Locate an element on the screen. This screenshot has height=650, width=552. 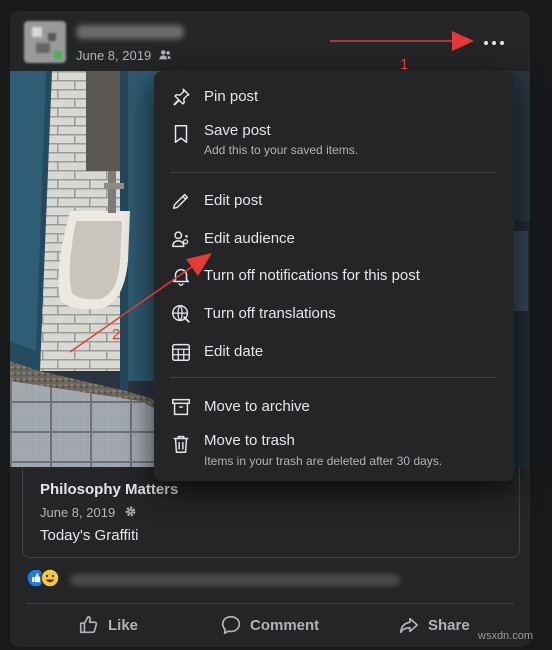
shared-caption: Today's Graffiti is located at coordinates (89, 535).